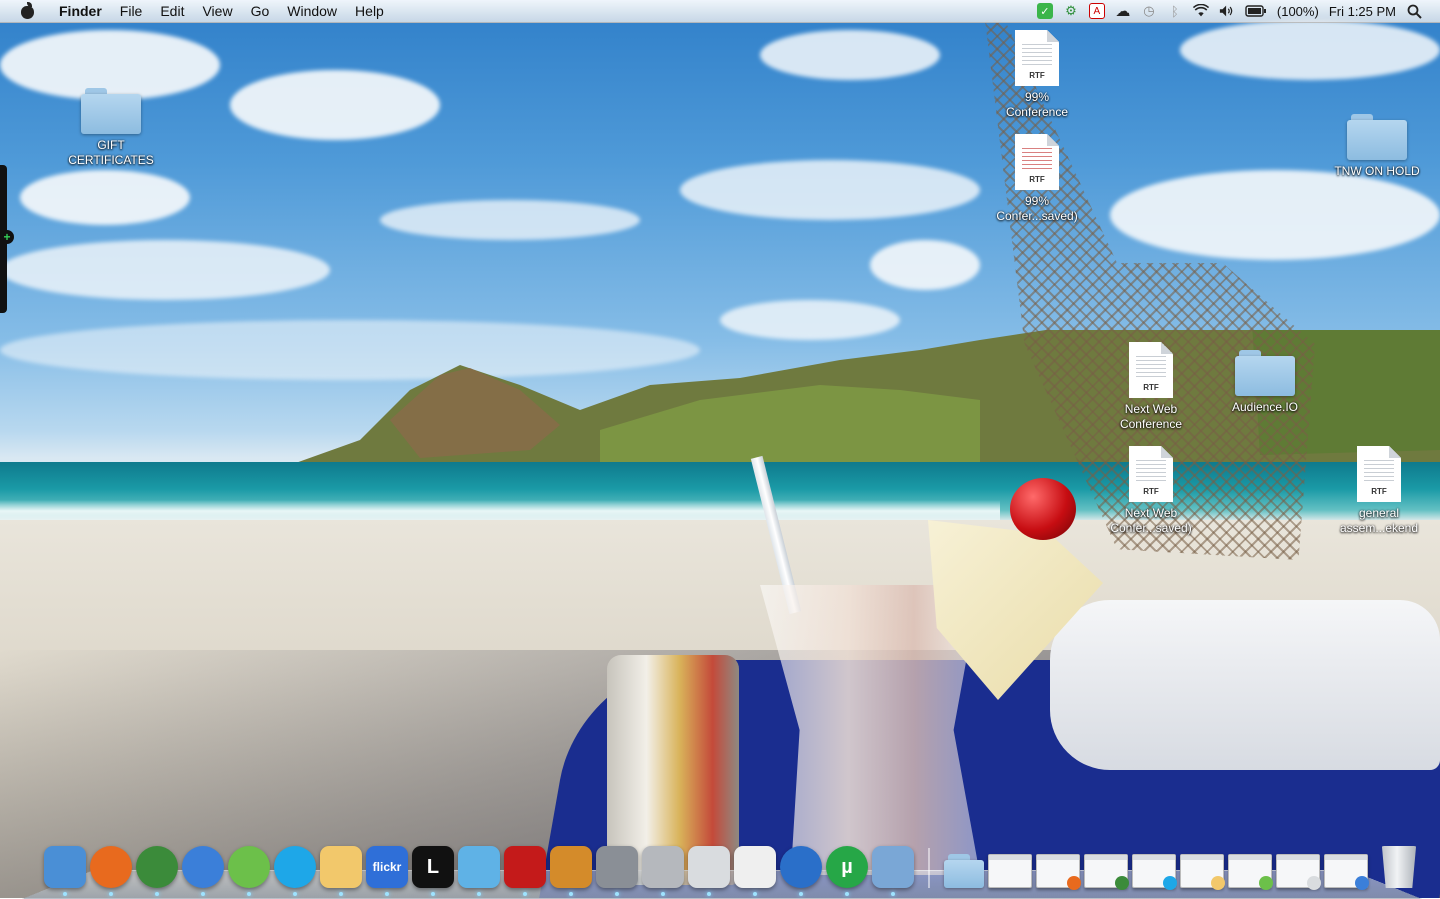  What do you see at coordinates (1377, 146) in the screenshot?
I see `desktop-folder: TNW ON HOLD` at bounding box center [1377, 146].